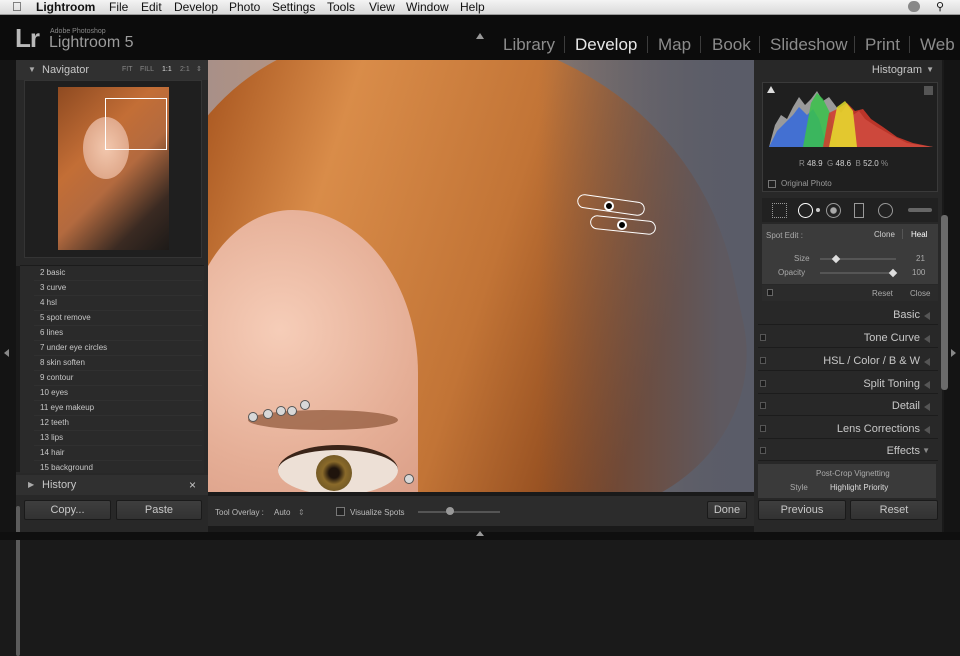  What do you see at coordinates (919, 234) in the screenshot?
I see `heal-mode: Heal` at bounding box center [919, 234].